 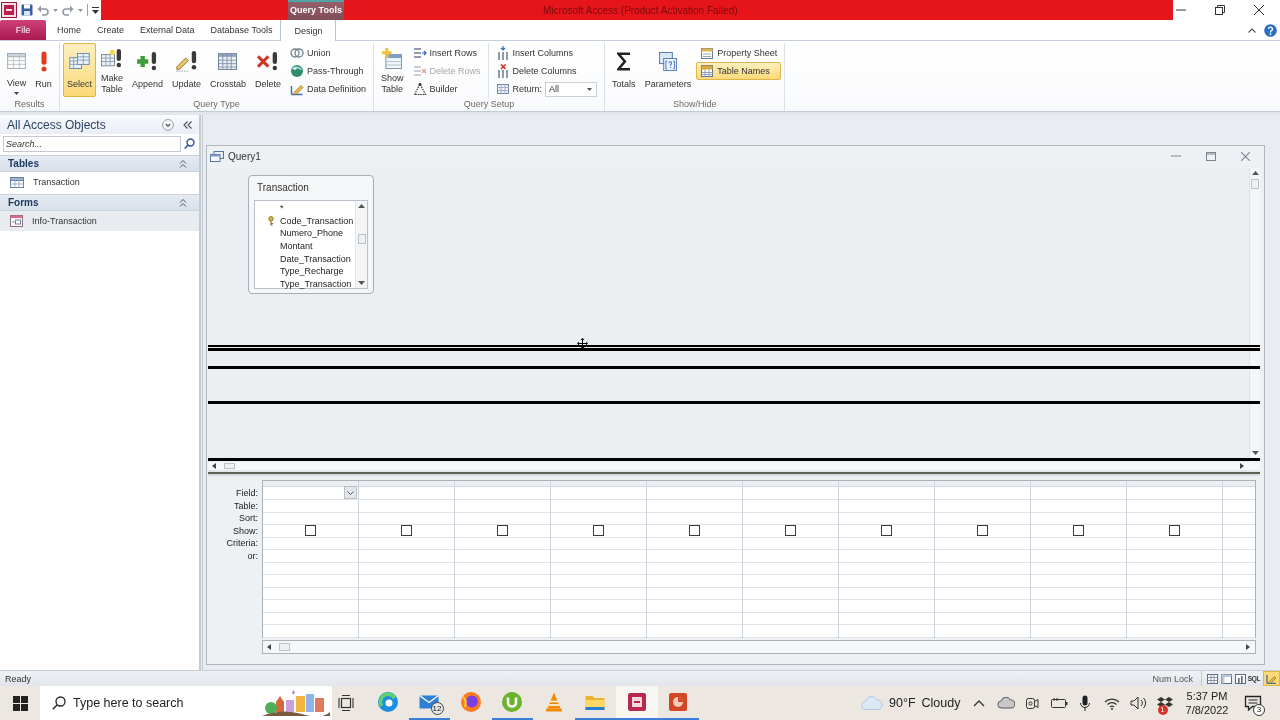 What do you see at coordinates (328, 53) in the screenshot?
I see `ribbon-button: Union` at bounding box center [328, 53].